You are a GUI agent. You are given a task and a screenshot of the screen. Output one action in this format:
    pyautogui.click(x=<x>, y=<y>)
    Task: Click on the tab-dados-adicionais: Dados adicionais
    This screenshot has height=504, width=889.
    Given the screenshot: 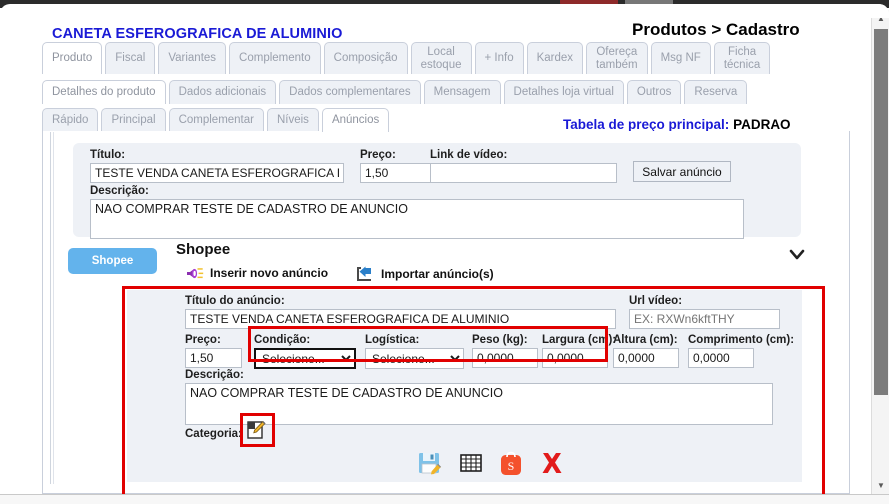 What is the action you would take?
    pyautogui.click(x=222, y=92)
    